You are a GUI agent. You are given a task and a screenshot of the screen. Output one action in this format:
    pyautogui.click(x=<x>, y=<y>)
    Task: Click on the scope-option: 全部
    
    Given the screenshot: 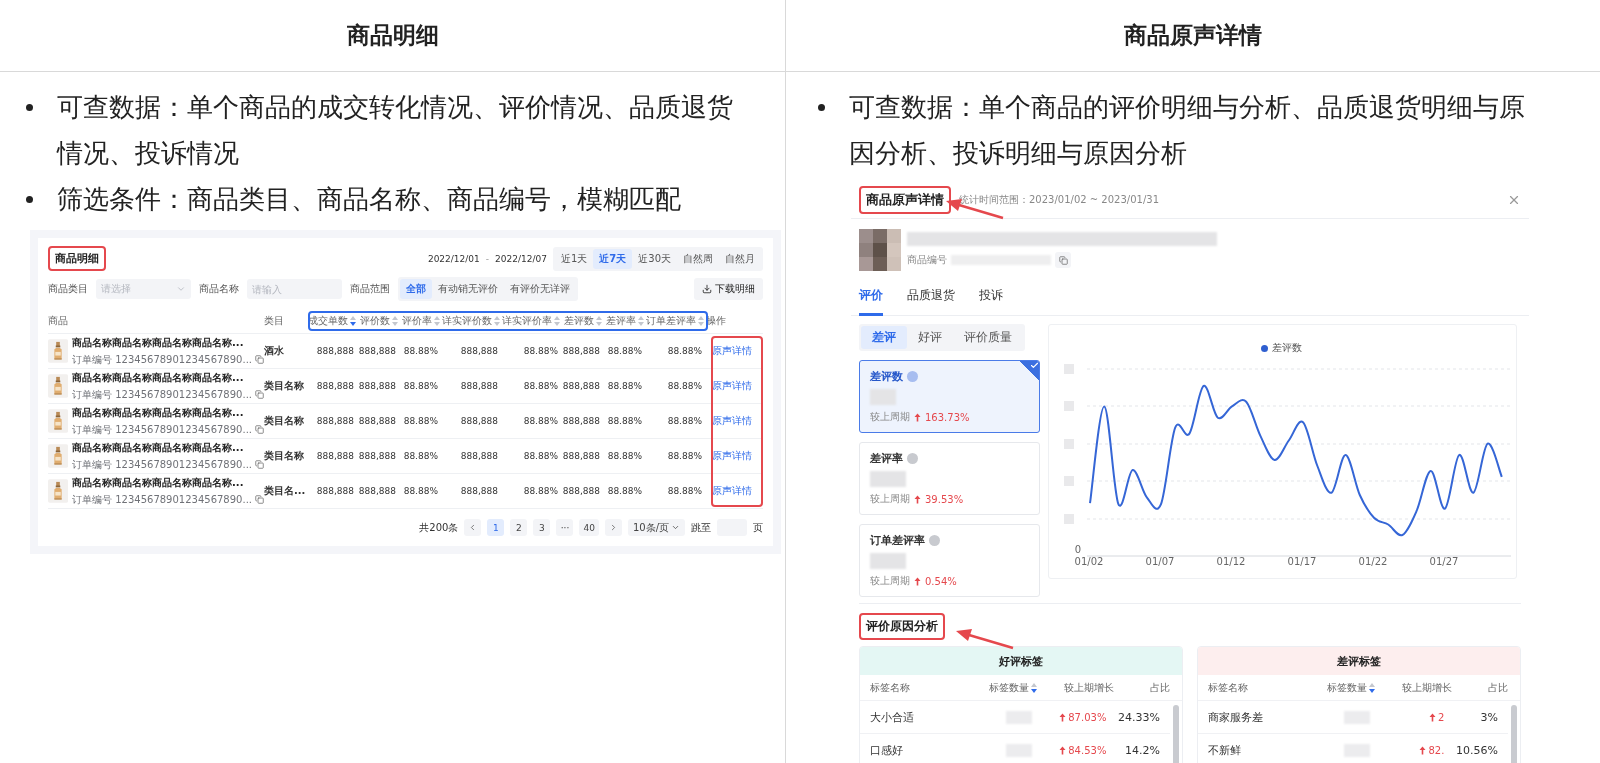 What is the action you would take?
    pyautogui.click(x=416, y=289)
    